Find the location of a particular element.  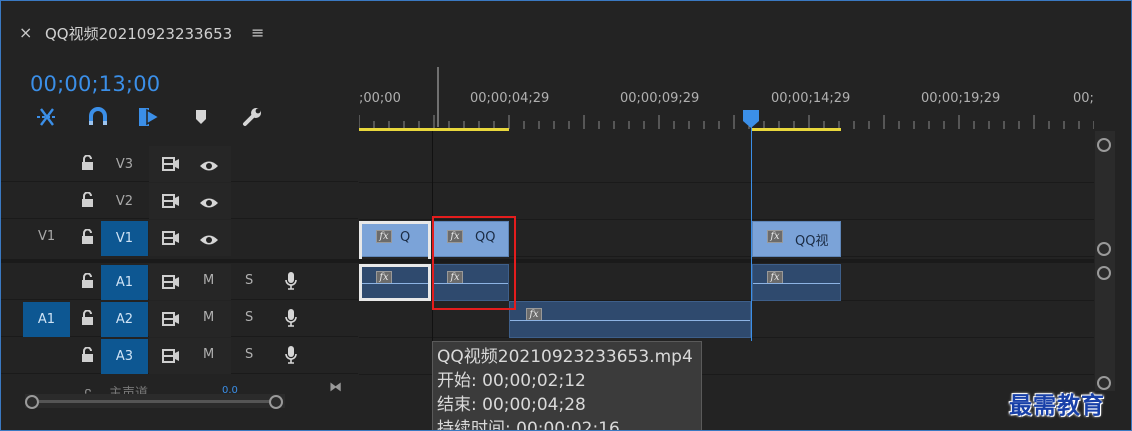

tooltip-end: 结束: 00;00;04;28 is located at coordinates (511, 405).